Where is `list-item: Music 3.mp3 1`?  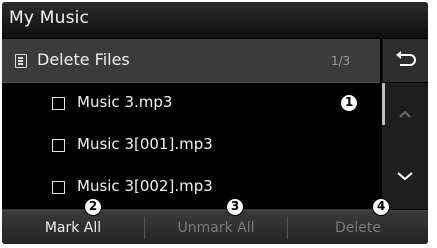 list-item: Music 3.mp3 1 is located at coordinates (191, 104).